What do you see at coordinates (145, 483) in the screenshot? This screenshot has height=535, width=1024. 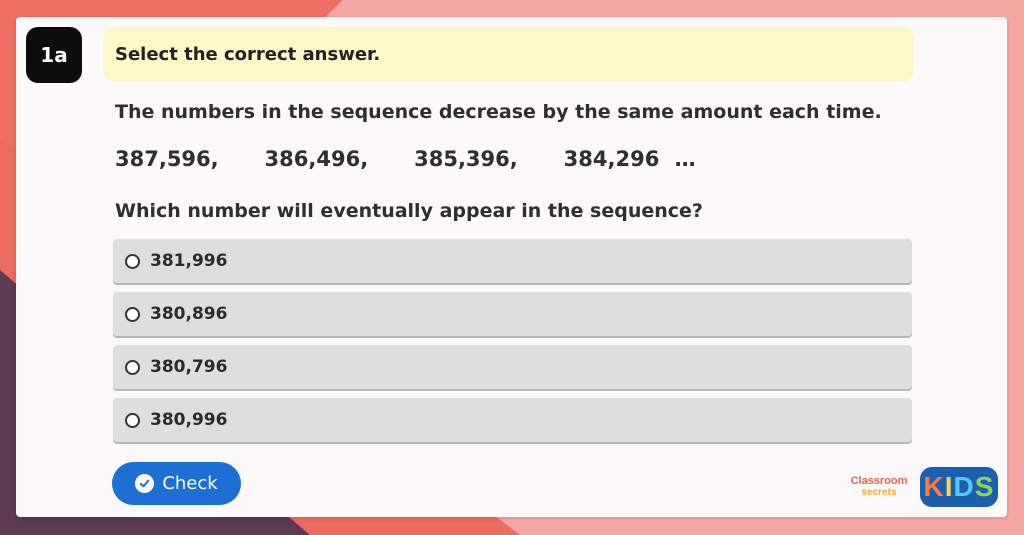 I see `check-circle-icon` at bounding box center [145, 483].